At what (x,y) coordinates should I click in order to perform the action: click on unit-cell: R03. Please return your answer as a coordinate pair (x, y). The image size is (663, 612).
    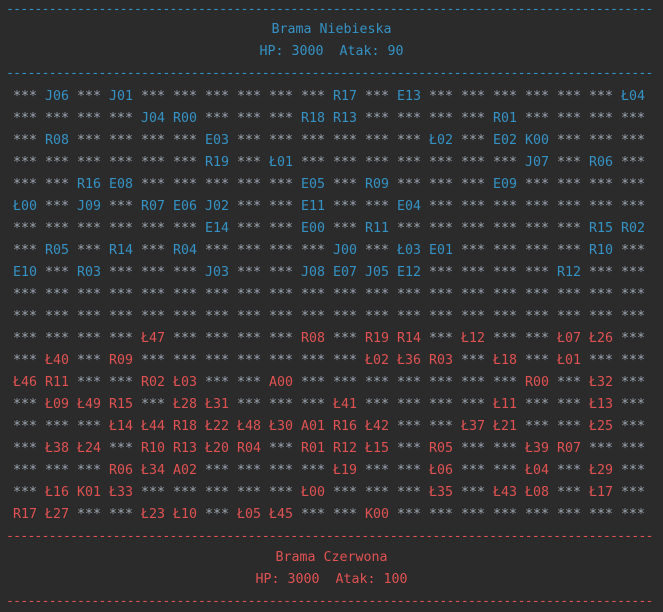
    Looking at the image, I should click on (441, 360).